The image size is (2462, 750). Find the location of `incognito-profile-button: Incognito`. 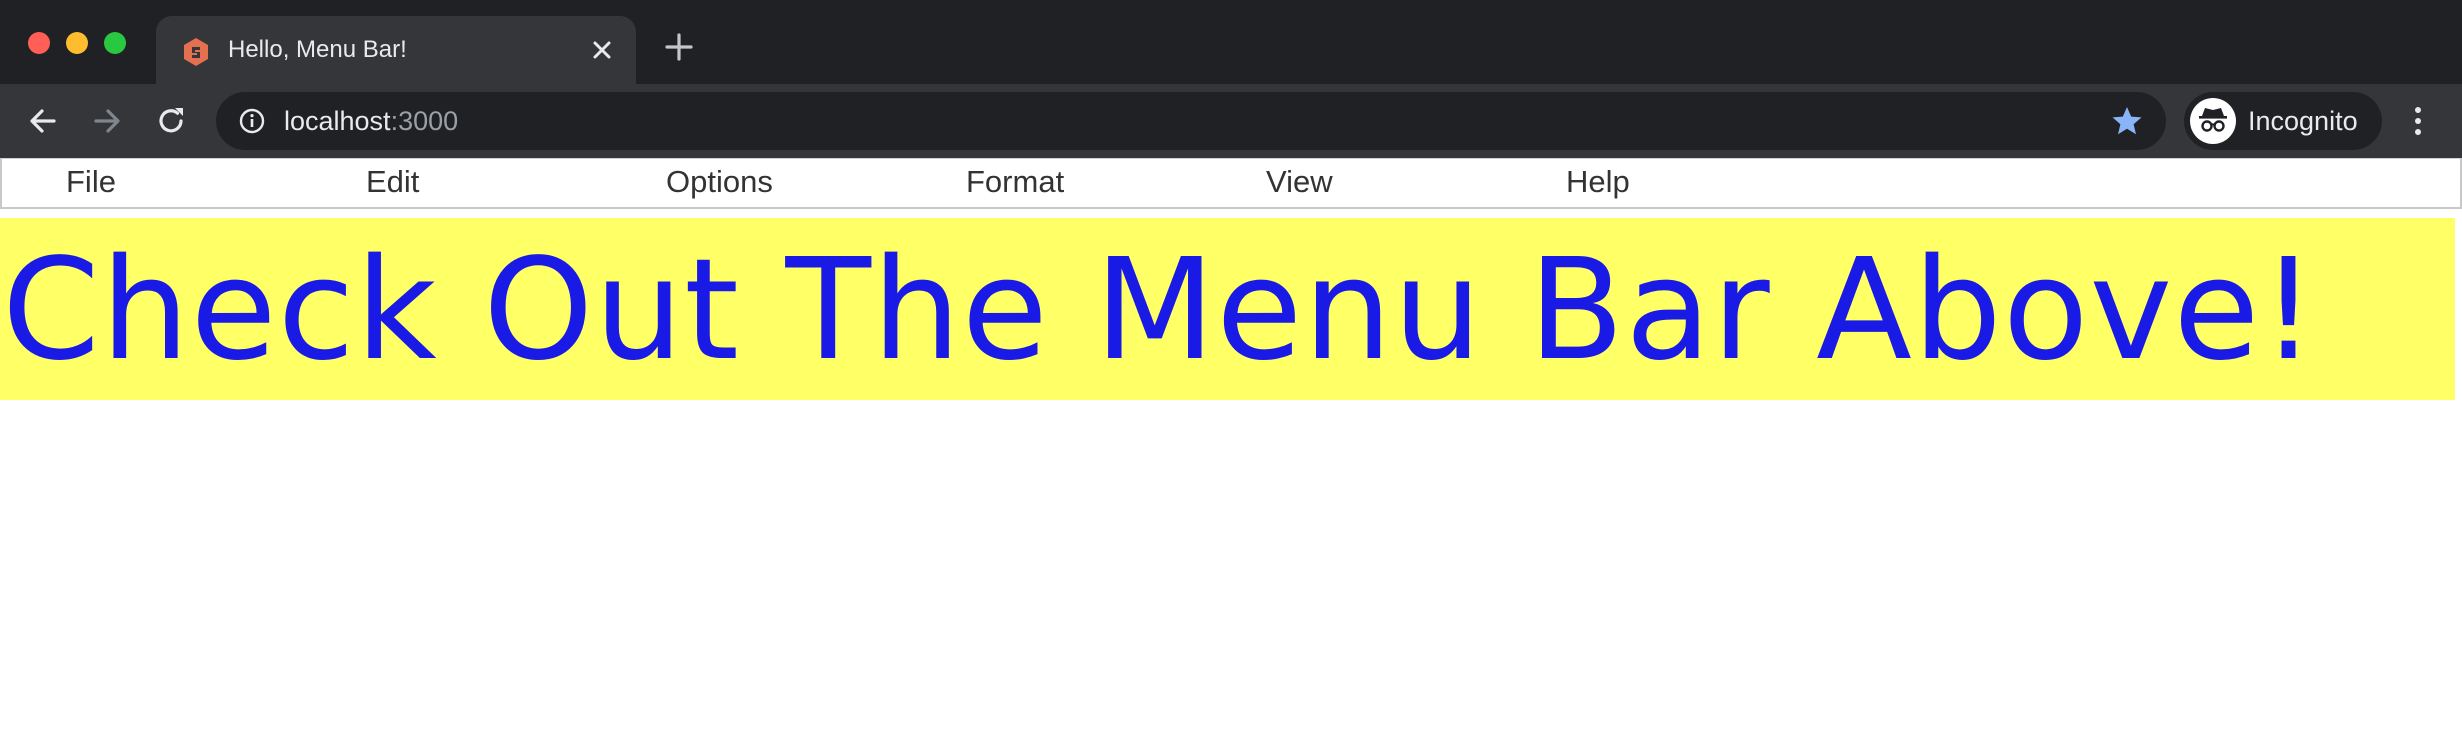

incognito-profile-button: Incognito is located at coordinates (2283, 121).